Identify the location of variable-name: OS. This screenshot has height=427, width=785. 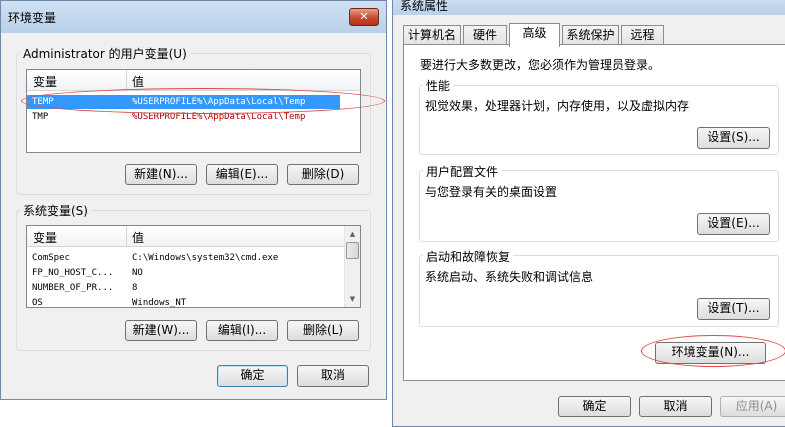
(37, 303).